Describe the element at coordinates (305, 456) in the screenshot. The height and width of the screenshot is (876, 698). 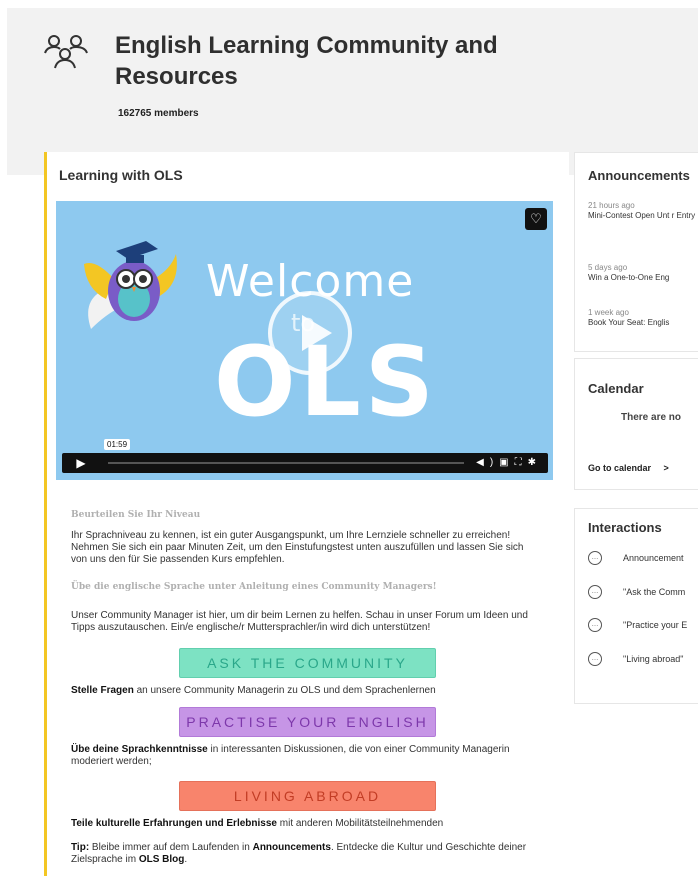
I see `video-controls: ▶ 01:59 ◀)▣⛶✱` at that location.